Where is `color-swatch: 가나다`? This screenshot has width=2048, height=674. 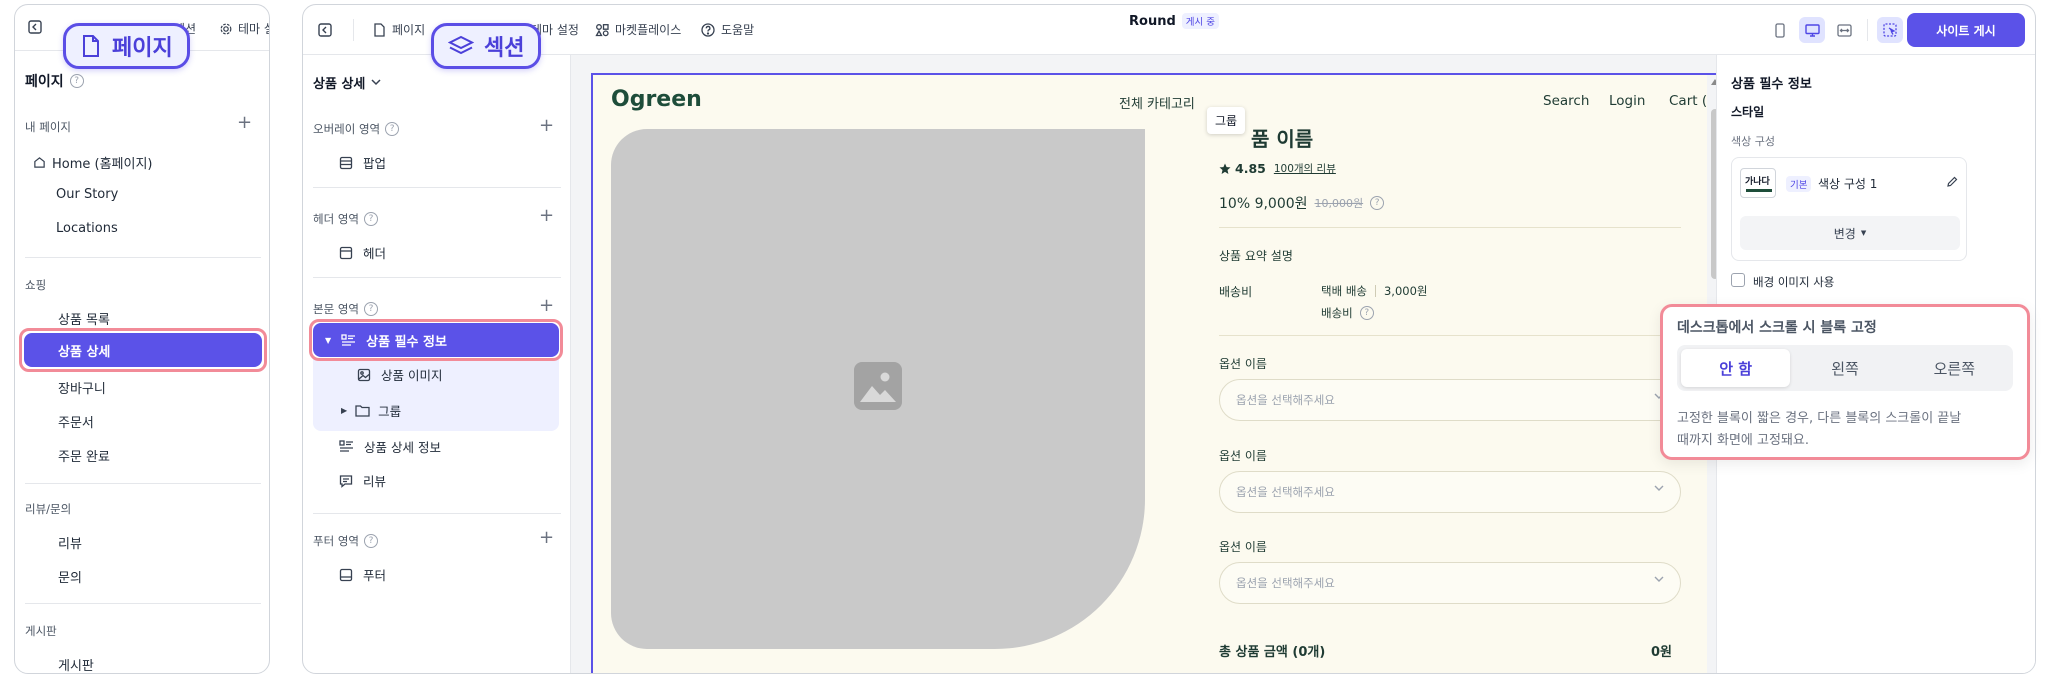
color-swatch: 가나다 is located at coordinates (1758, 183).